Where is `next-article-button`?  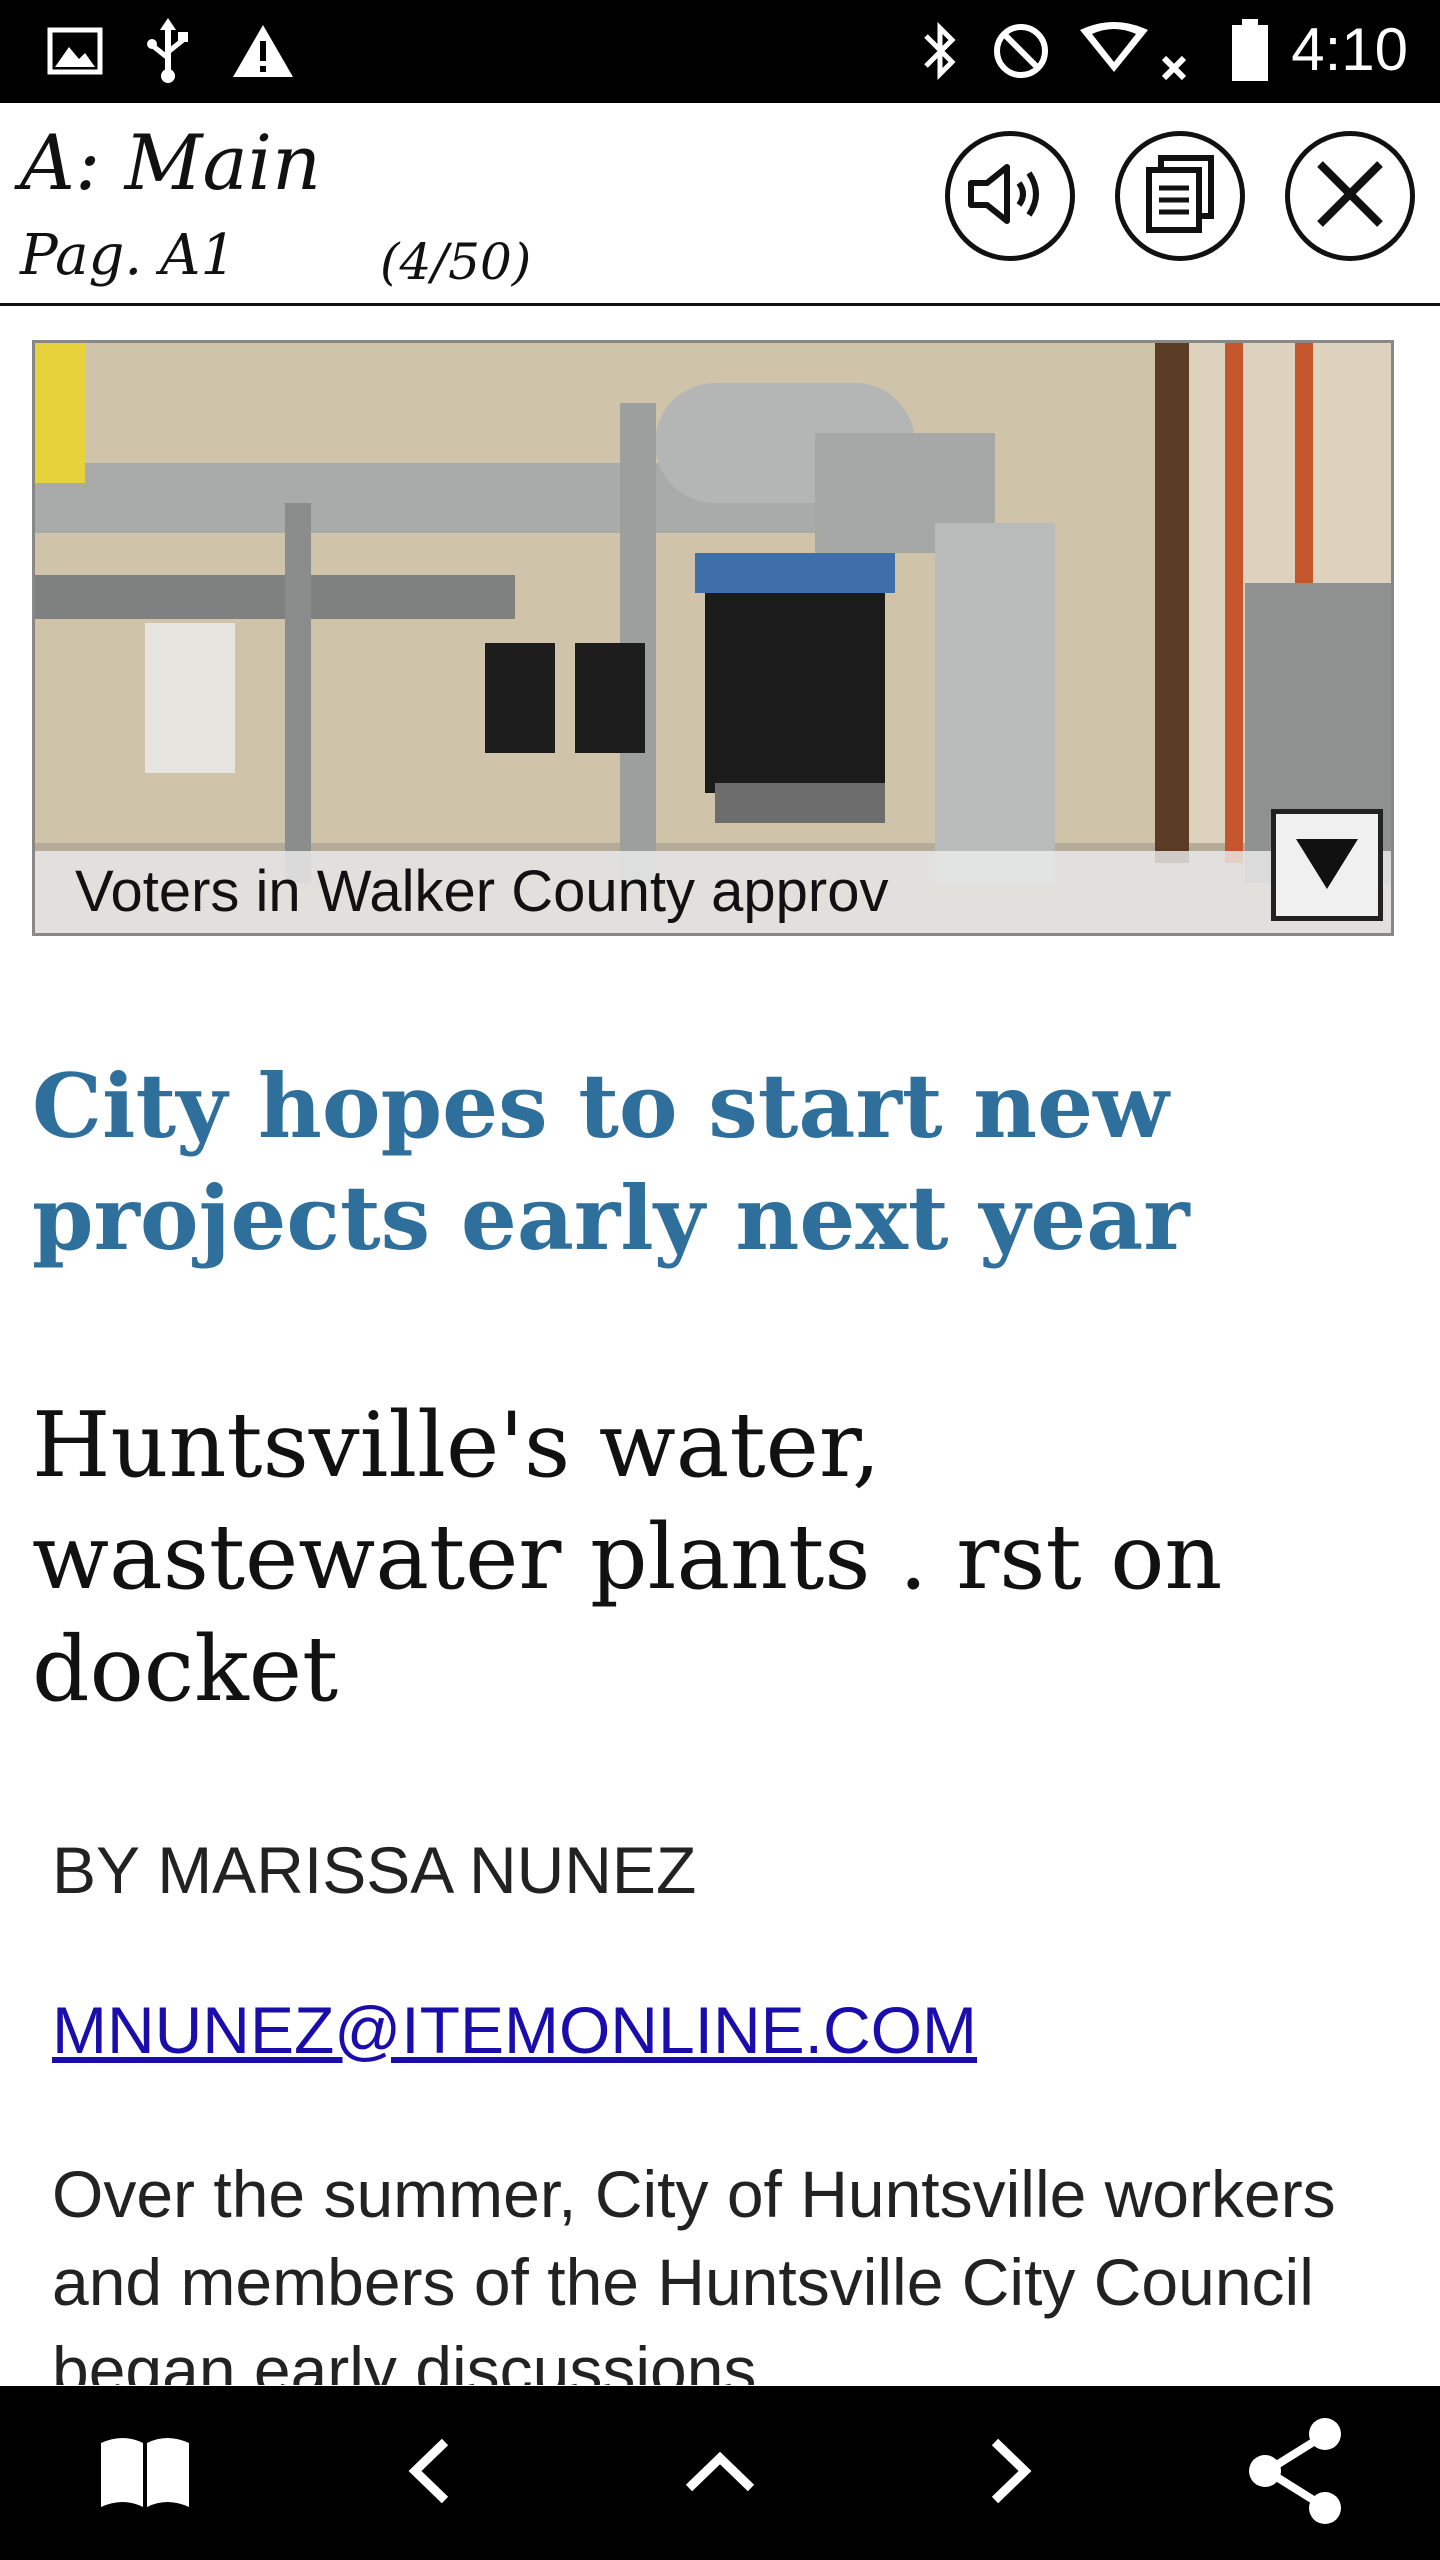 next-article-button is located at coordinates (1010, 2473).